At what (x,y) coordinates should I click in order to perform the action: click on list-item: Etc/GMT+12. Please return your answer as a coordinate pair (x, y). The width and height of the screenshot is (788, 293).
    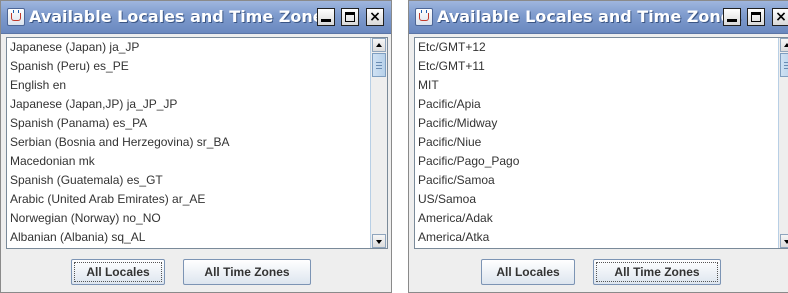
    Looking at the image, I should click on (596, 47).